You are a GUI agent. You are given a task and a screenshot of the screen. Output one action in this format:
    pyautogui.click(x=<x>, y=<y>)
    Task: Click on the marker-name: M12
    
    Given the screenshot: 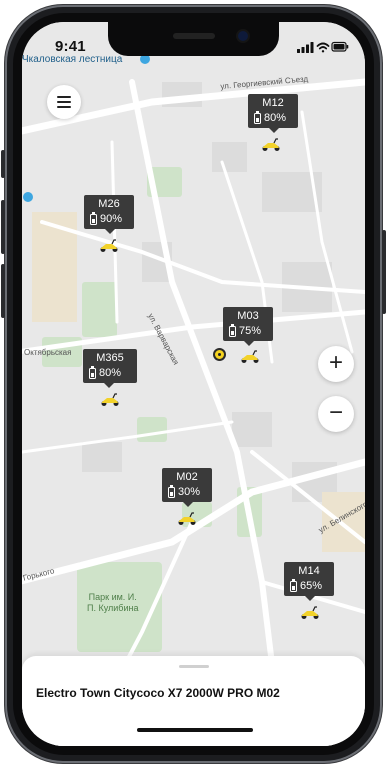 What is the action you would take?
    pyautogui.click(x=273, y=103)
    